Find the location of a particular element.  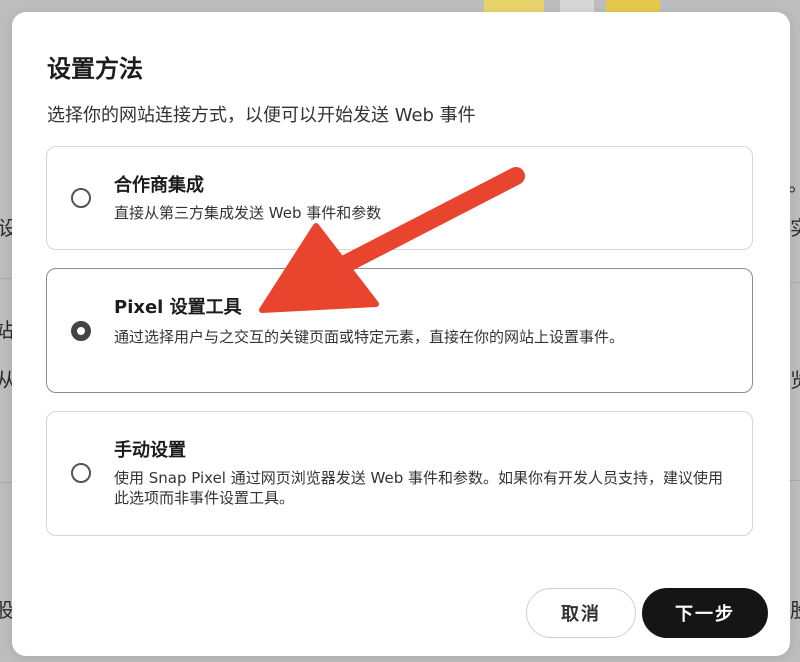

dialog-title: 设置方法 is located at coordinates (95, 69).